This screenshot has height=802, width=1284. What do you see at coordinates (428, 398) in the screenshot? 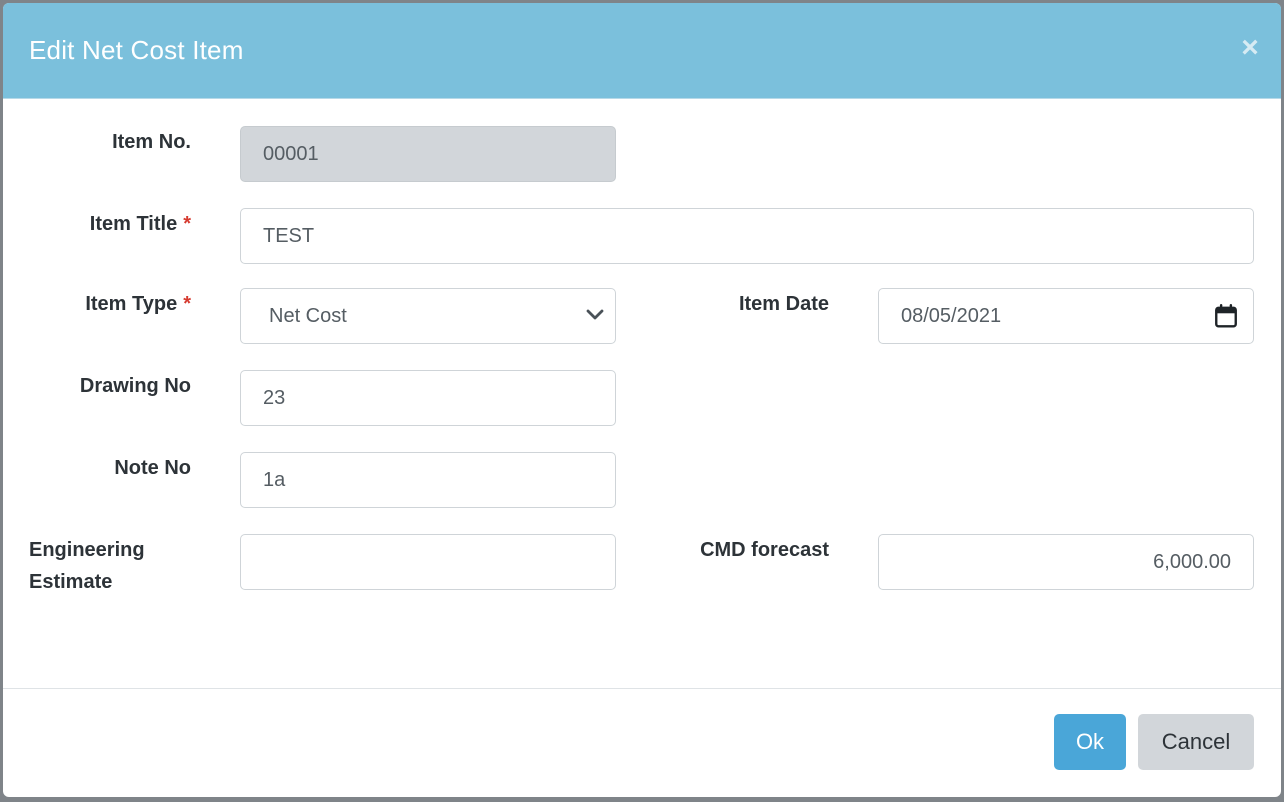
I see `drawing-no-input: 23` at bounding box center [428, 398].